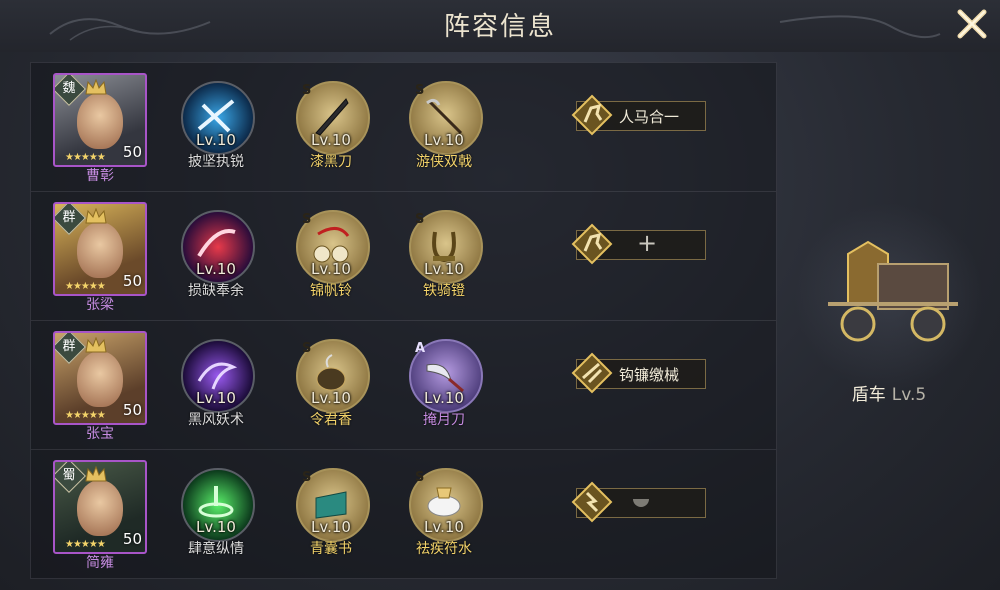 The width and height of the screenshot is (1000, 590). Describe the element at coordinates (446, 125) in the screenshot. I see `equip-slot: S Lv.10 游侠双戟` at that location.